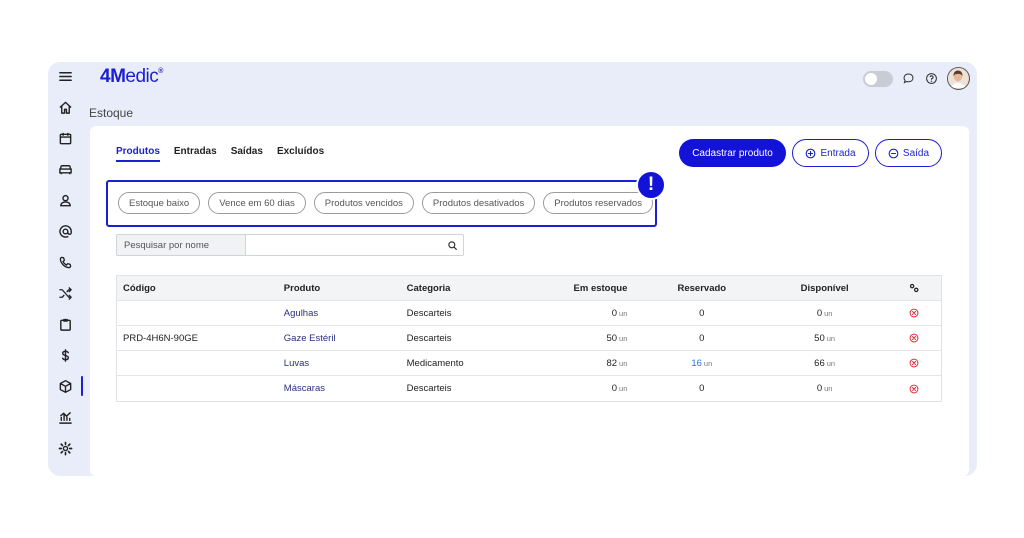 The height and width of the screenshot is (538, 1024). I want to click on tab-entradas: Entradas, so click(195, 154).